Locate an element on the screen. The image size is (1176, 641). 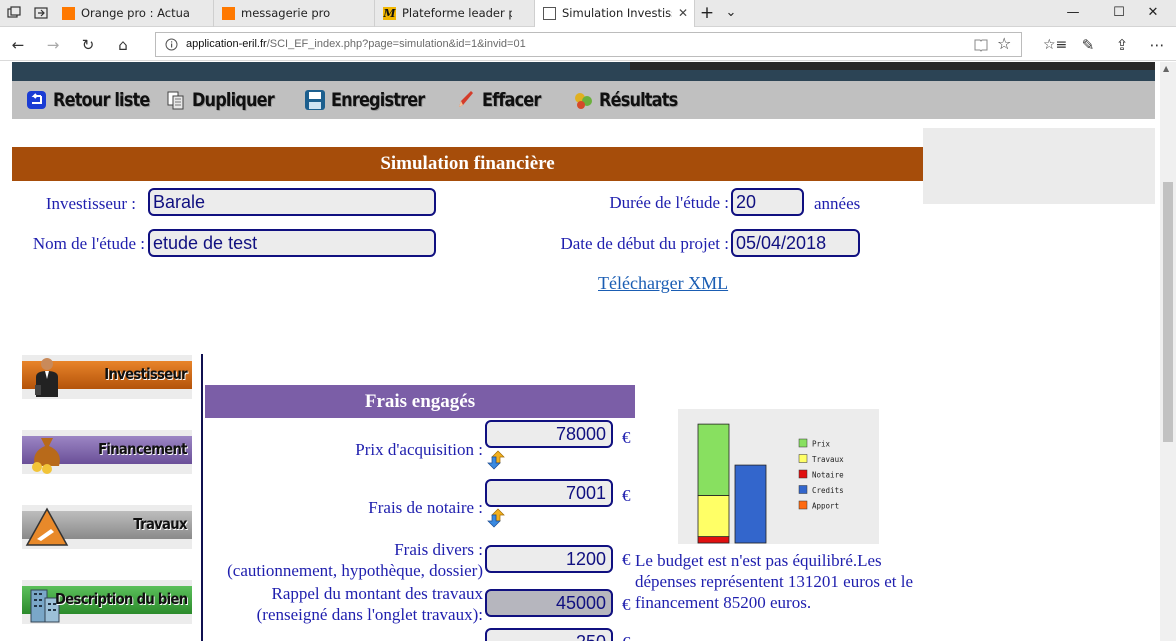
legend-label: Apport is located at coordinates (825, 506).